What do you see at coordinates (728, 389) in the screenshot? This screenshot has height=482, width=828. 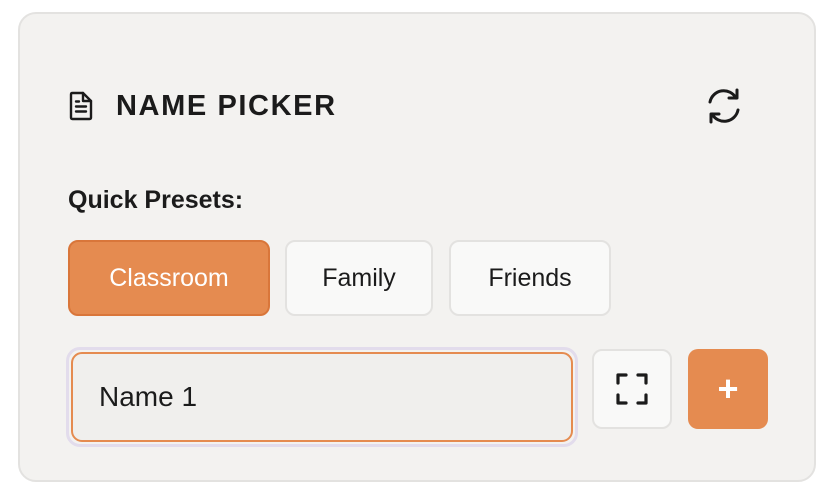 I see `add-name-button: +` at bounding box center [728, 389].